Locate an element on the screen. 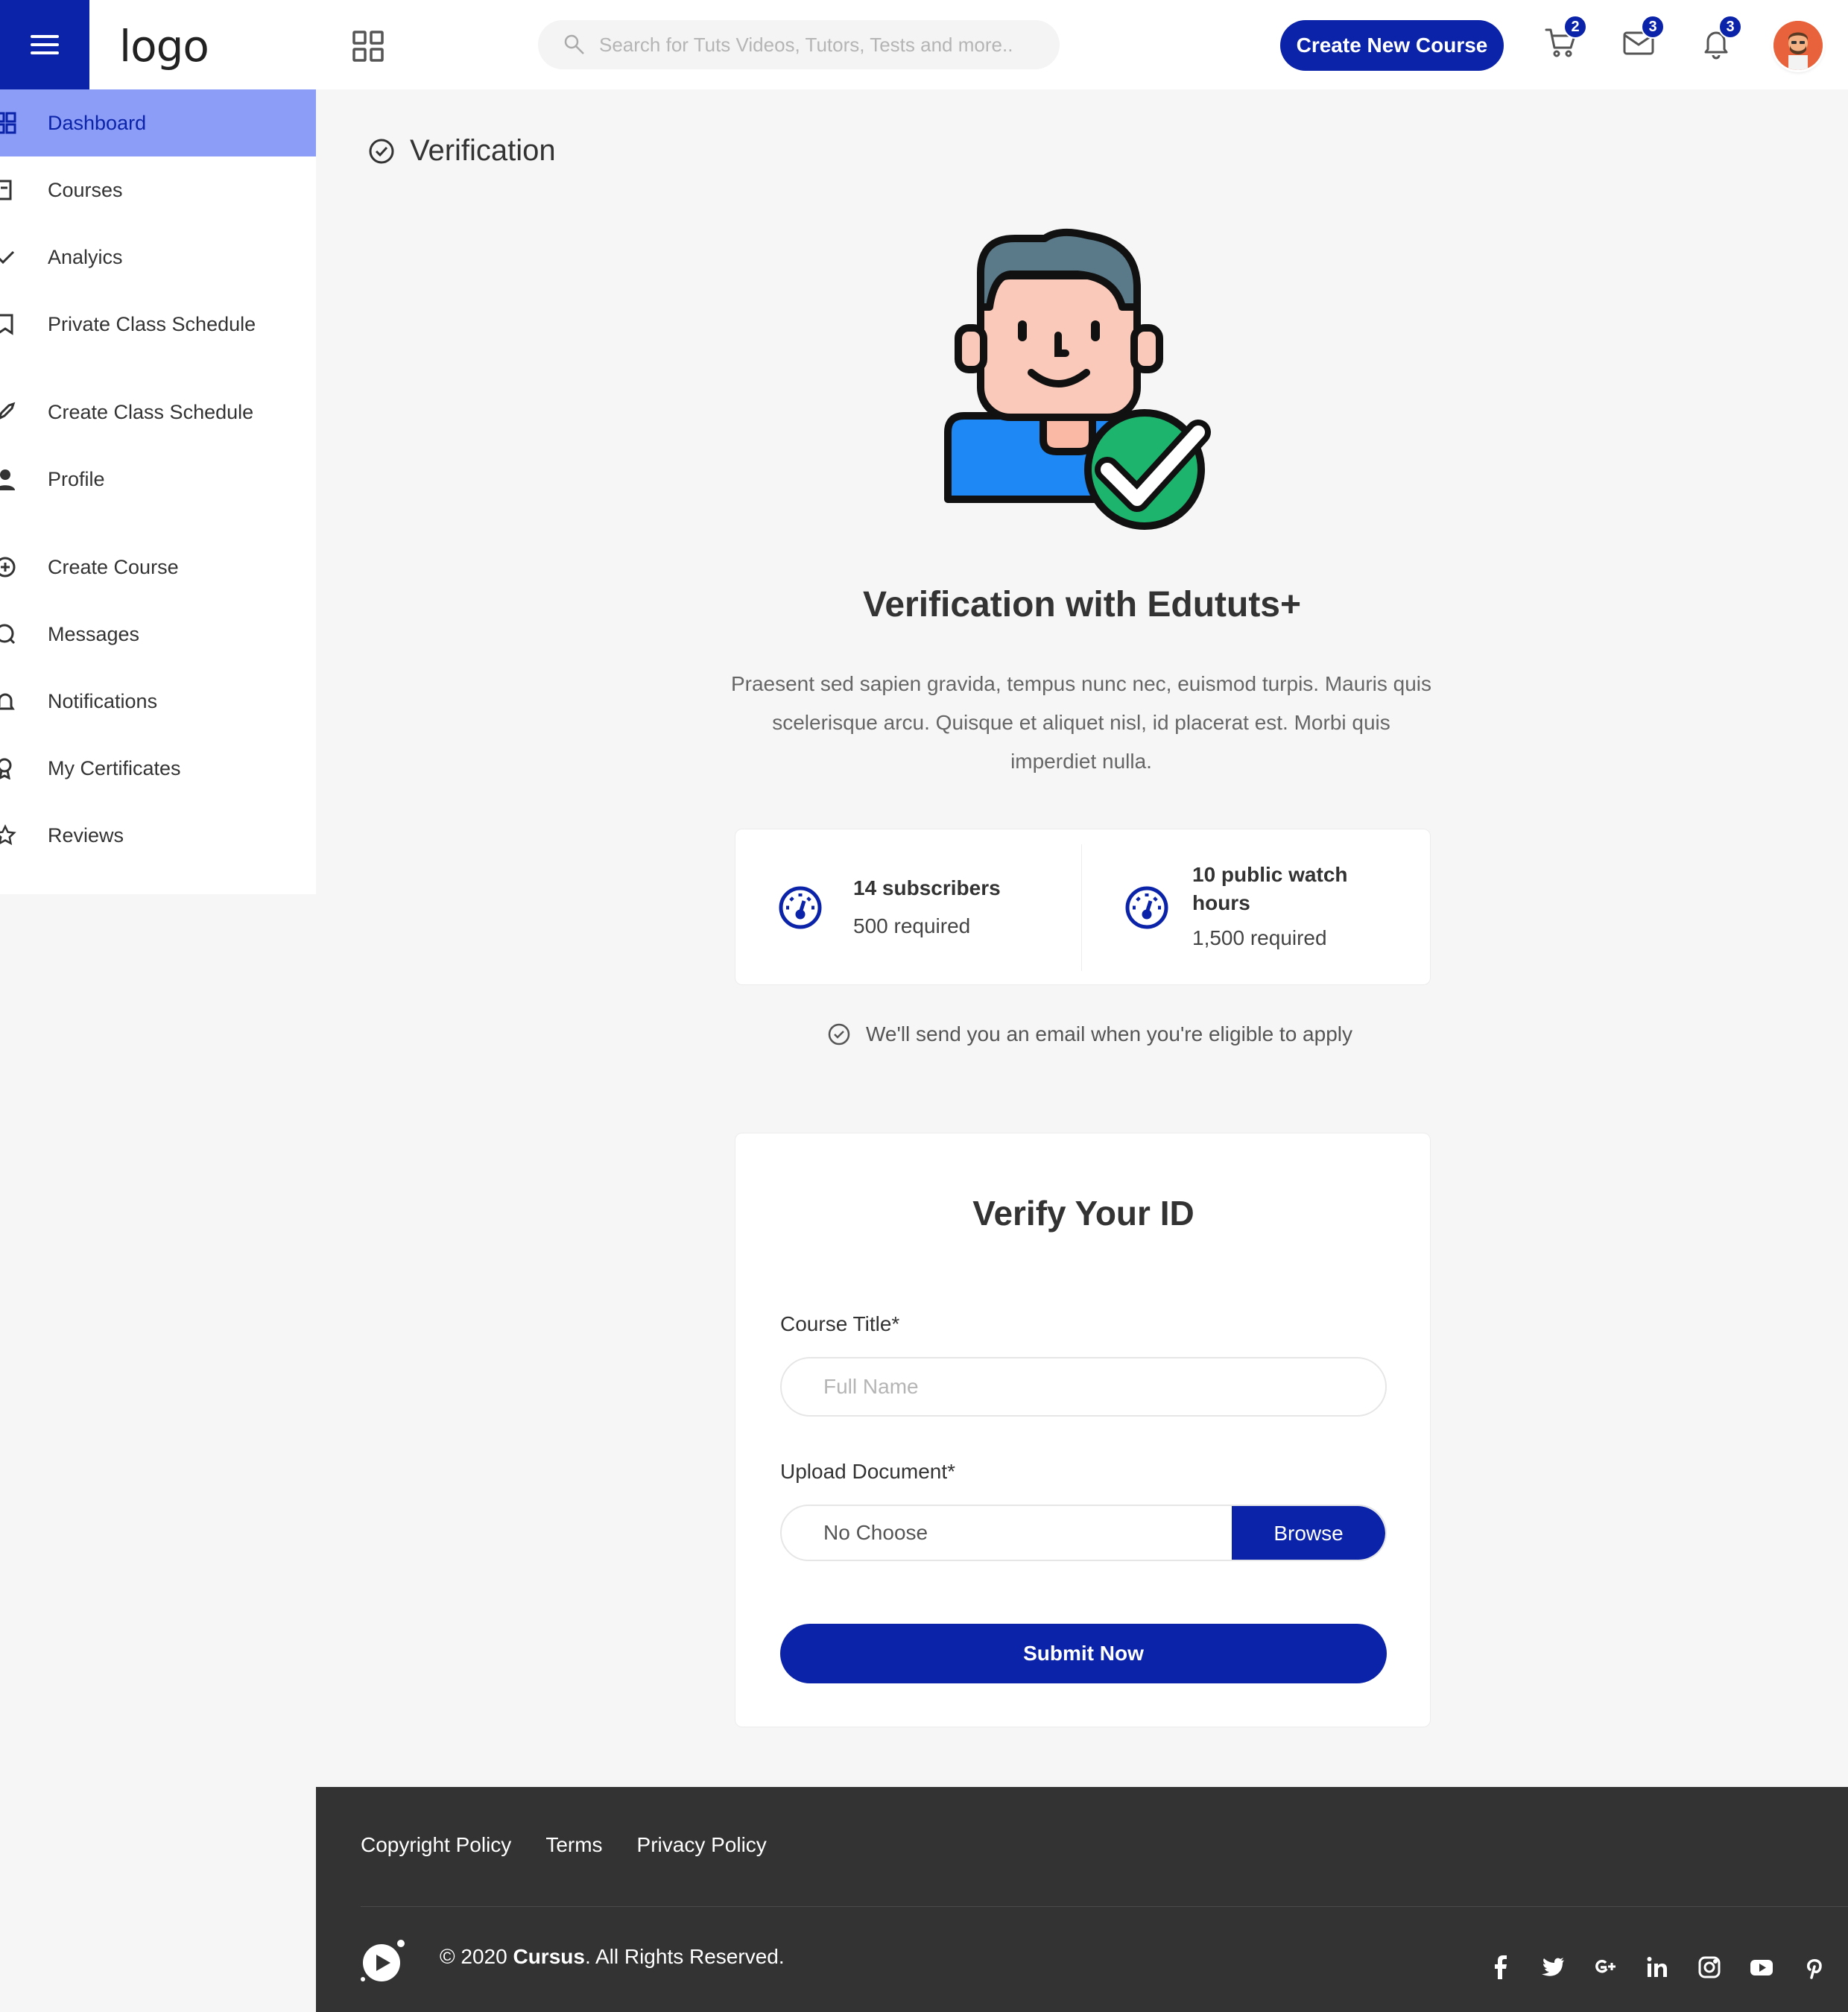 This screenshot has height=2012, width=1848. mail-badge: 3 is located at coordinates (1653, 27).